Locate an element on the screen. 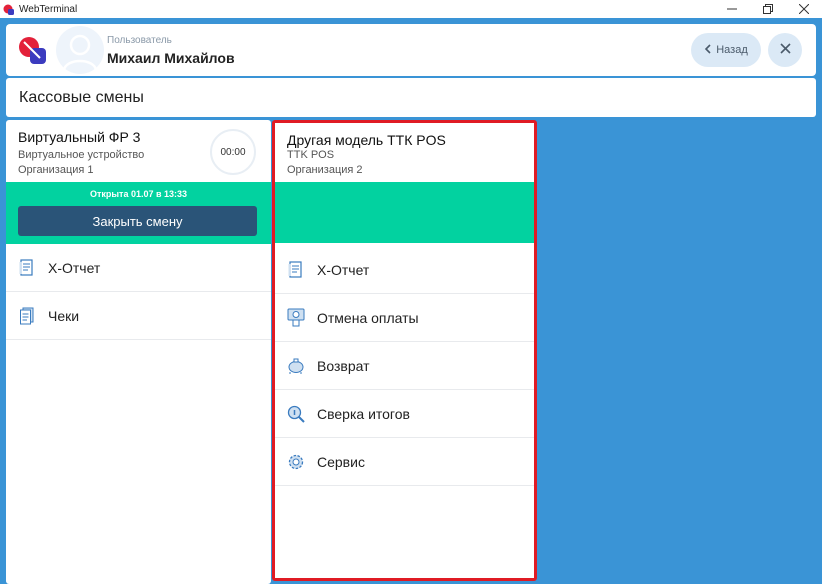 This screenshot has height=584, width=822. menu-item-label: Сверка итогов is located at coordinates (363, 413).